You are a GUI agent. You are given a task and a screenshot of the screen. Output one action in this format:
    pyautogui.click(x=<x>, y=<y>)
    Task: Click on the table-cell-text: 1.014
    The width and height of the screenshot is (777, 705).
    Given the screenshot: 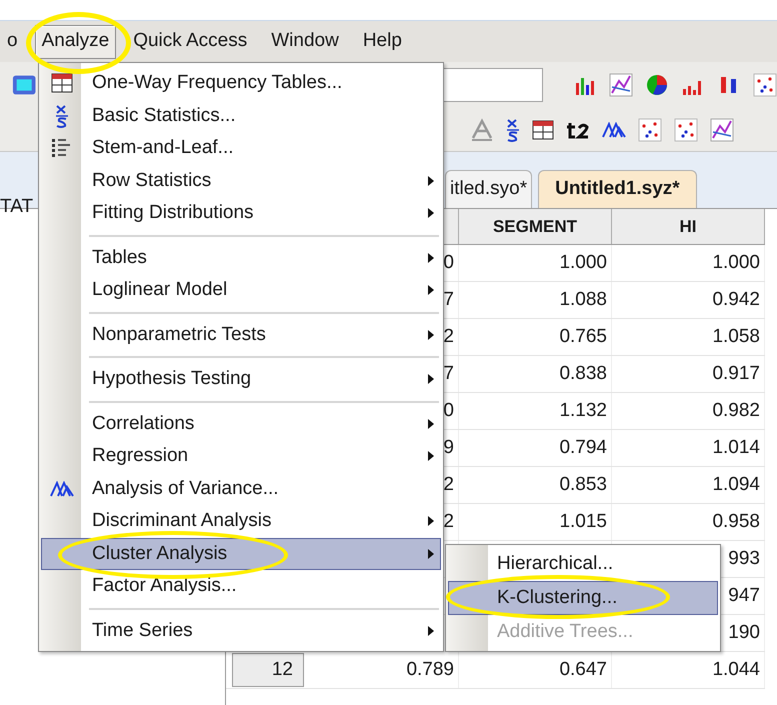 What is the action you would take?
    pyautogui.click(x=736, y=448)
    